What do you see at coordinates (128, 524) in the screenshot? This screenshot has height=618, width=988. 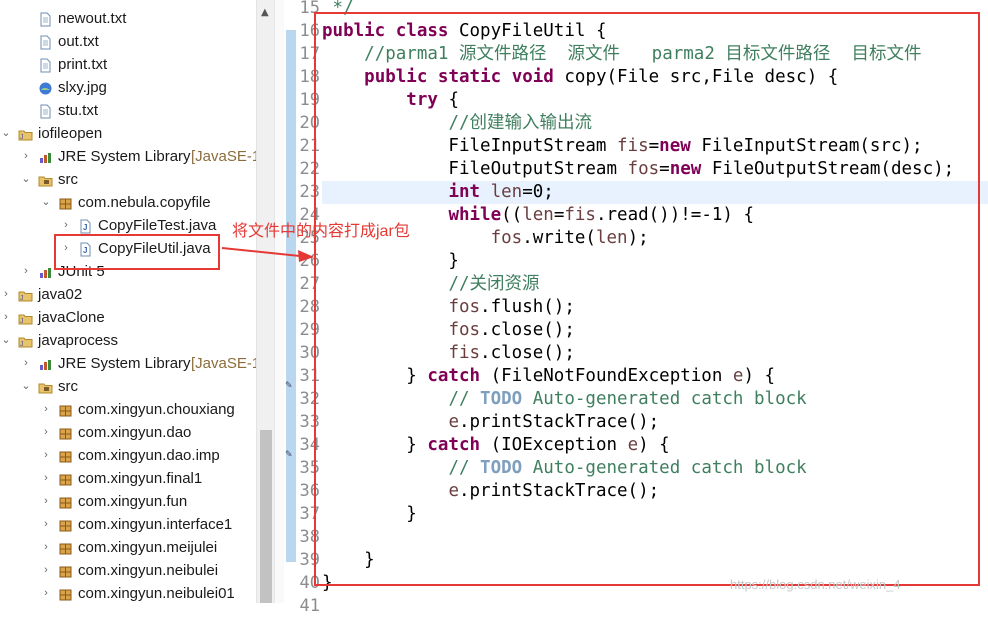 I see `tree-item-pkg-interface1: › com.xingyun.interface1` at bounding box center [128, 524].